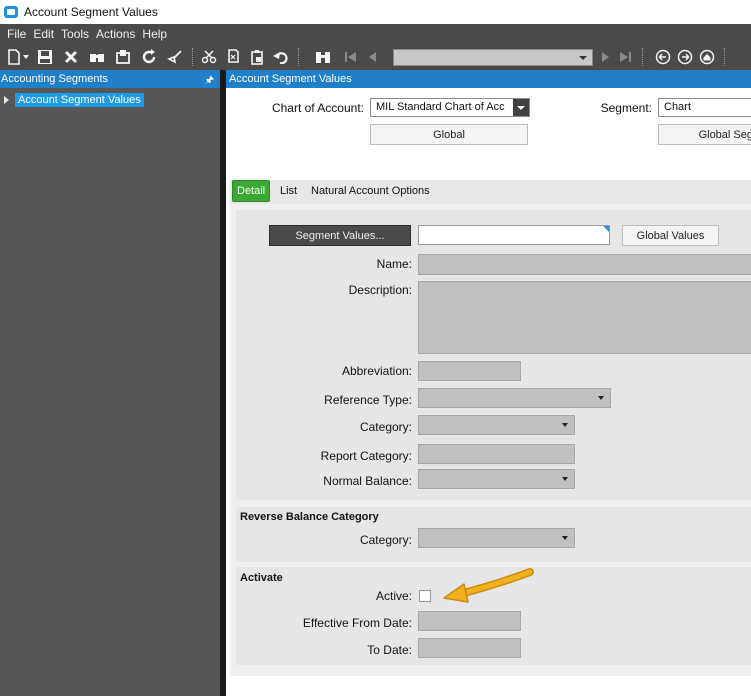 This screenshot has height=696, width=751. What do you see at coordinates (380, 290) in the screenshot?
I see `description-label: Description:` at bounding box center [380, 290].